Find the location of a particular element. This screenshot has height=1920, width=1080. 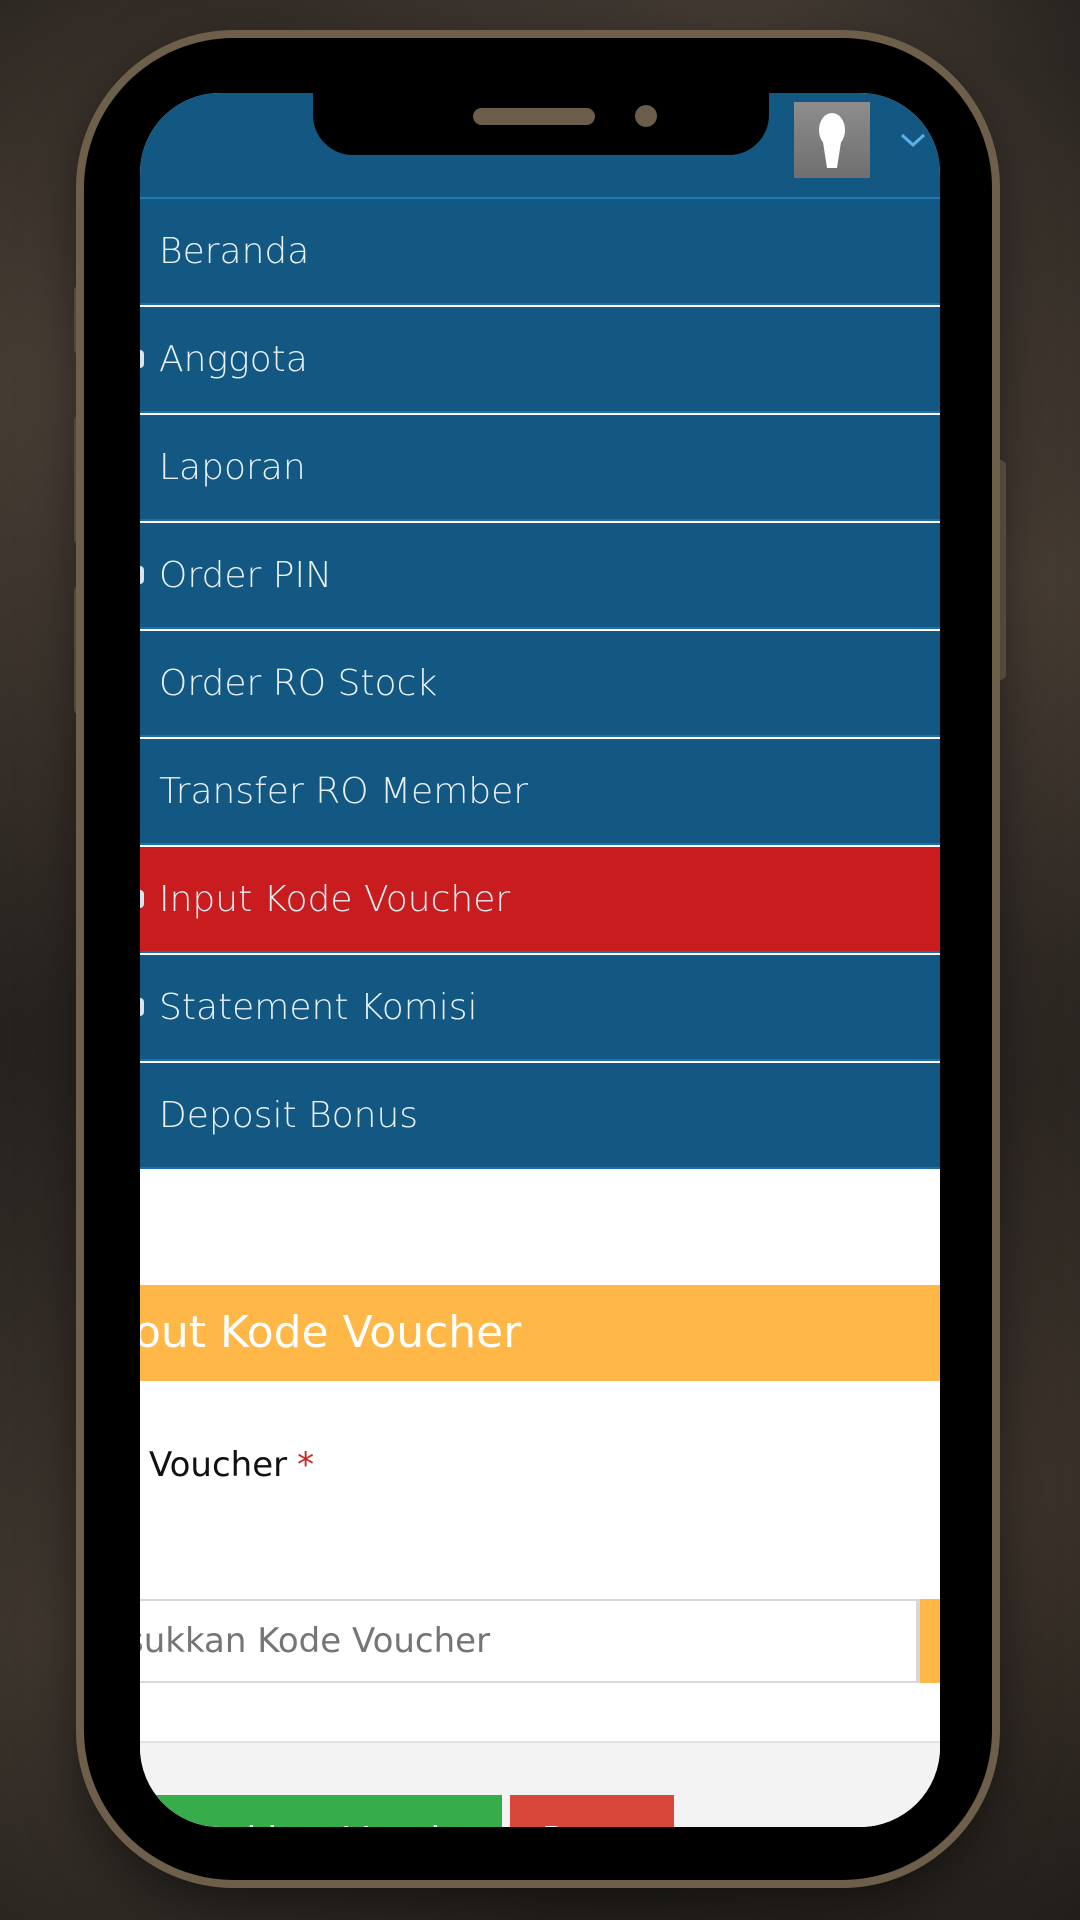

chevron-down-icon is located at coordinates (913, 139).